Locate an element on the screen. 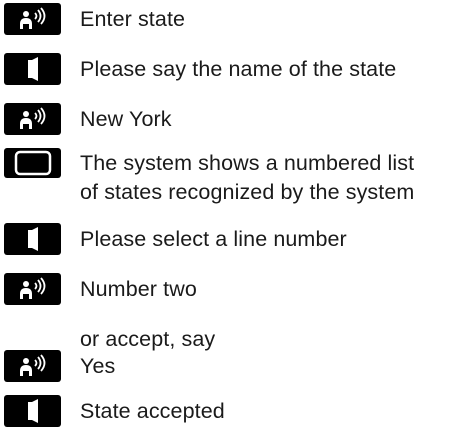 This screenshot has width=453, height=428. dialog-step-text-line2: of states recognized by the system is located at coordinates (247, 192).